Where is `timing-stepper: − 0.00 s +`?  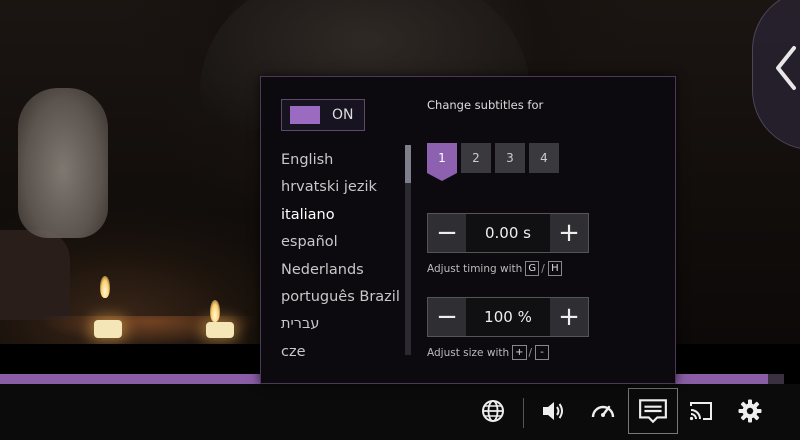 timing-stepper: − 0.00 s + is located at coordinates (508, 233).